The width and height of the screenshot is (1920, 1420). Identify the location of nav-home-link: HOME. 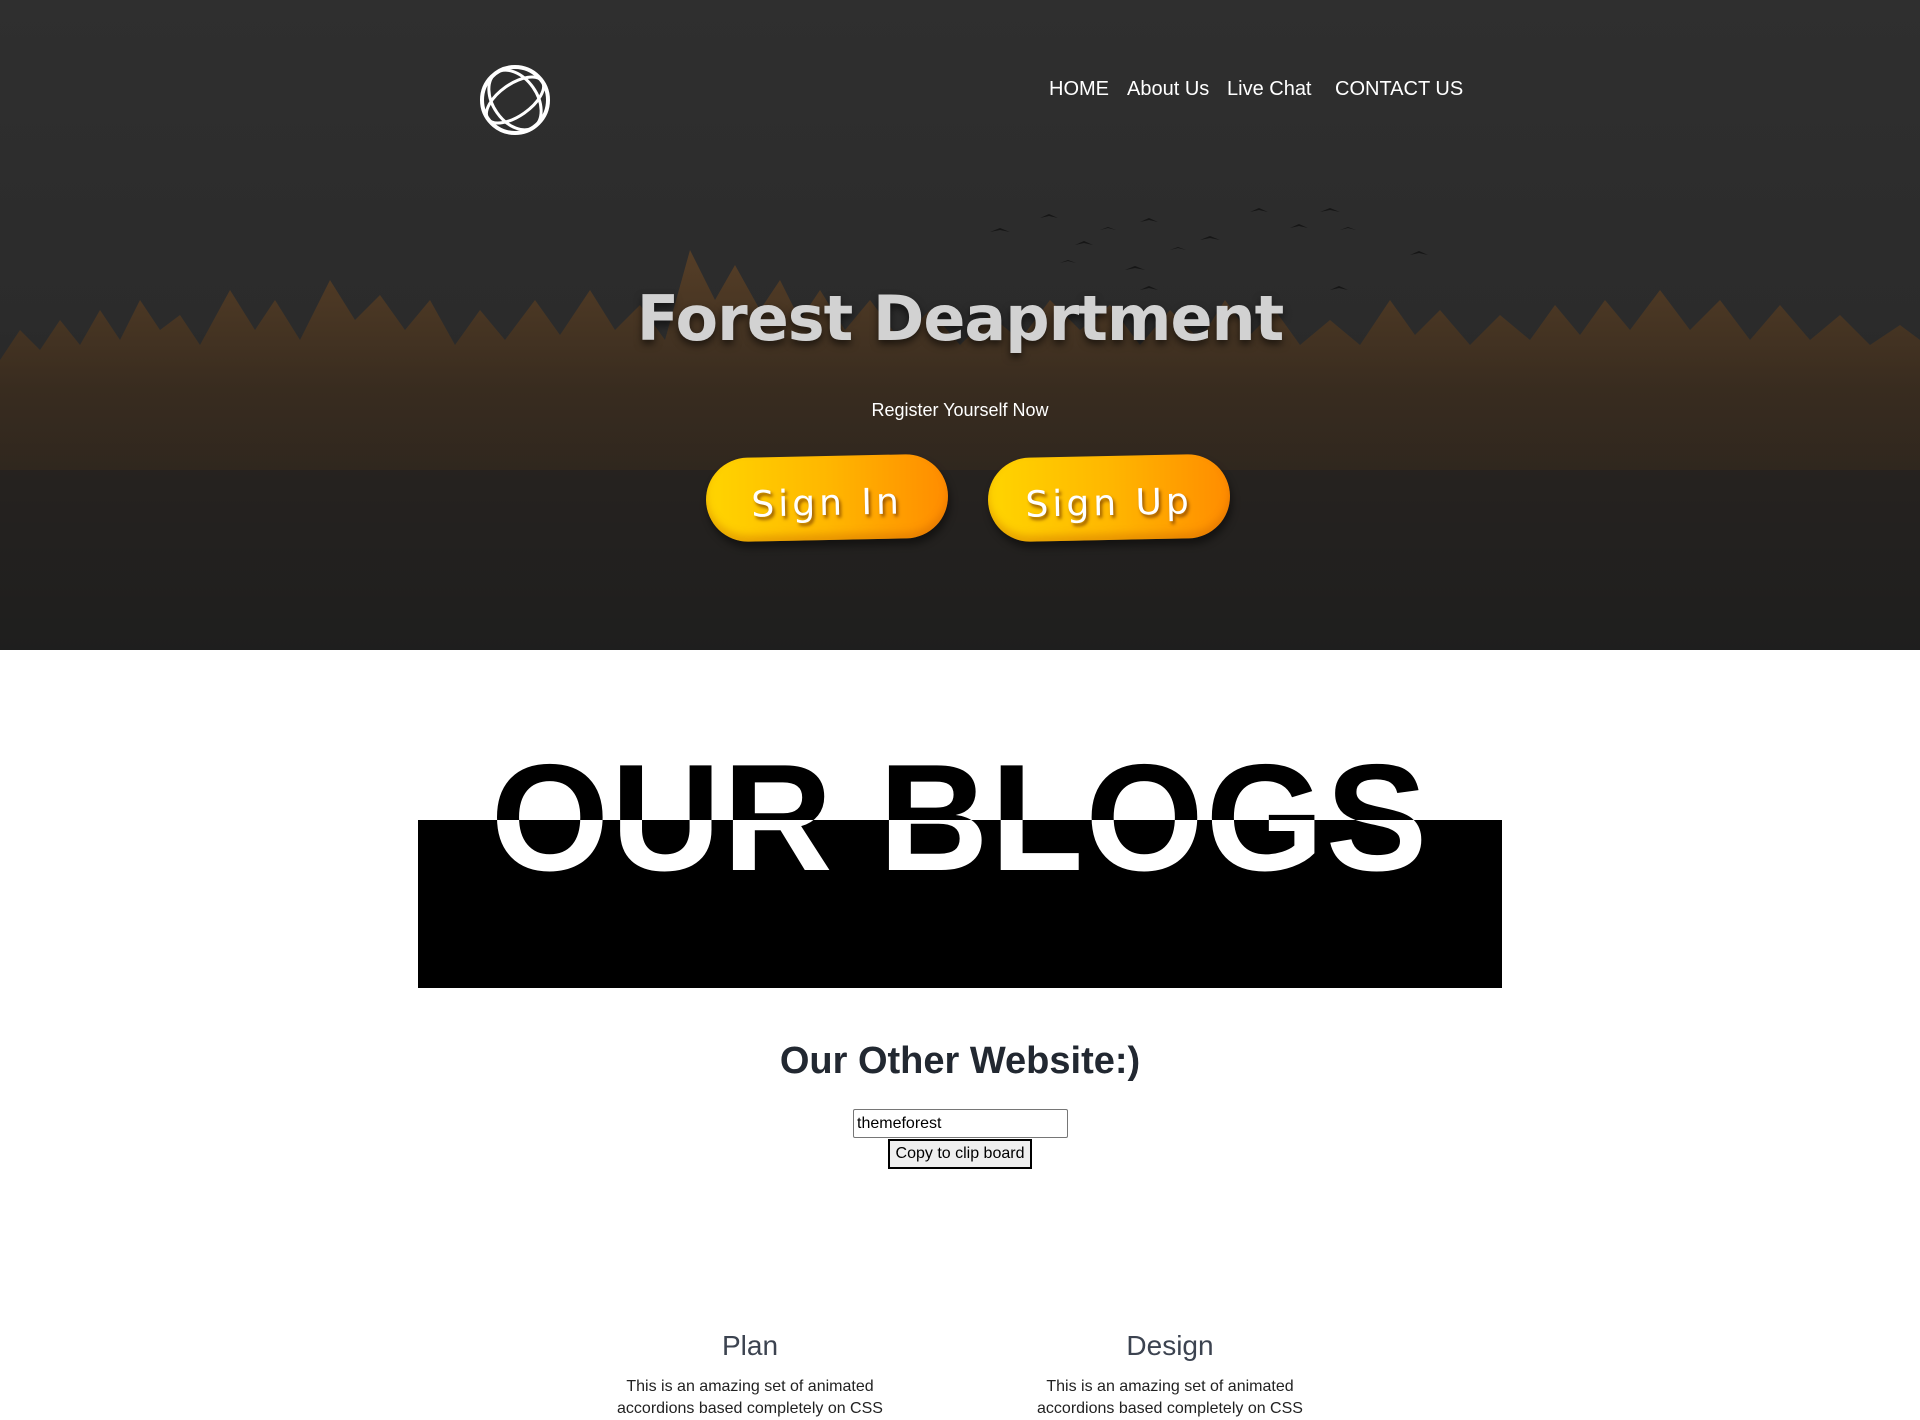
(1079, 89).